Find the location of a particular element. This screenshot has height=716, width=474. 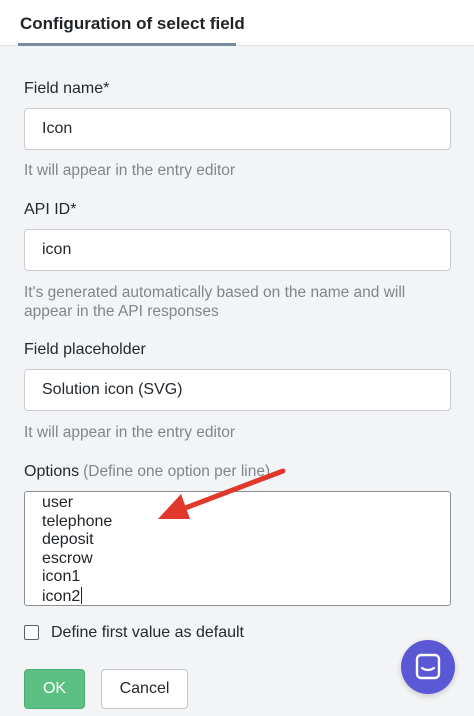

options-label: Options (Define one option per line) is located at coordinates (147, 472).